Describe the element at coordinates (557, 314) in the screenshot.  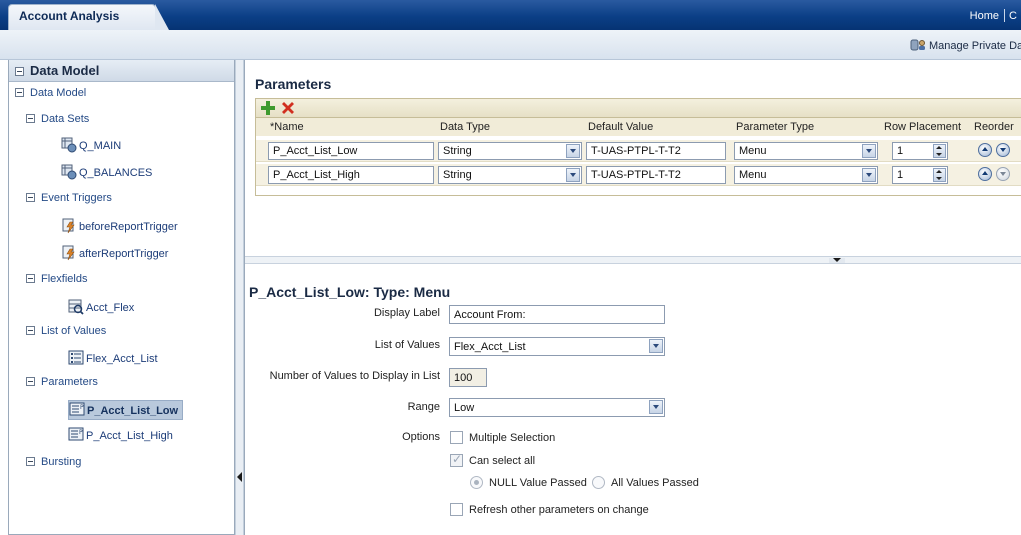
I see `display-label-input: Account From:` at that location.